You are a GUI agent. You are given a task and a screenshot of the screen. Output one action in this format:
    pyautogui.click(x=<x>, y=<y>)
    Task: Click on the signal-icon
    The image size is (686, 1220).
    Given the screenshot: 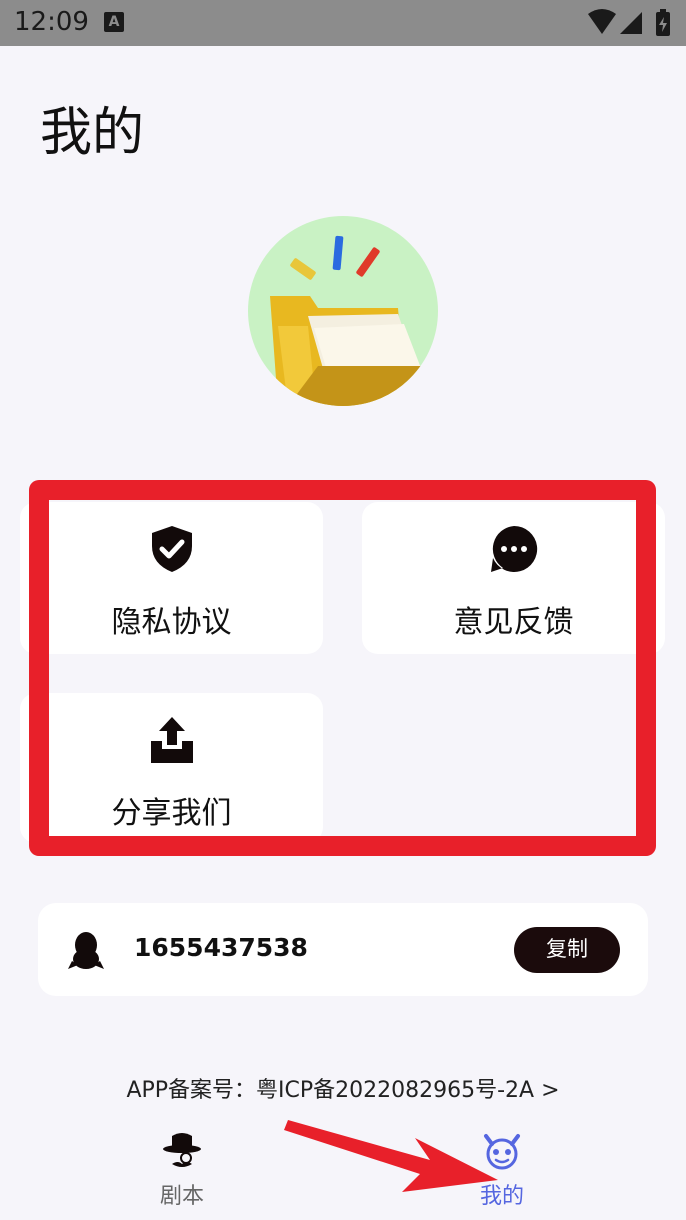 What is the action you would take?
    pyautogui.click(x=631, y=23)
    